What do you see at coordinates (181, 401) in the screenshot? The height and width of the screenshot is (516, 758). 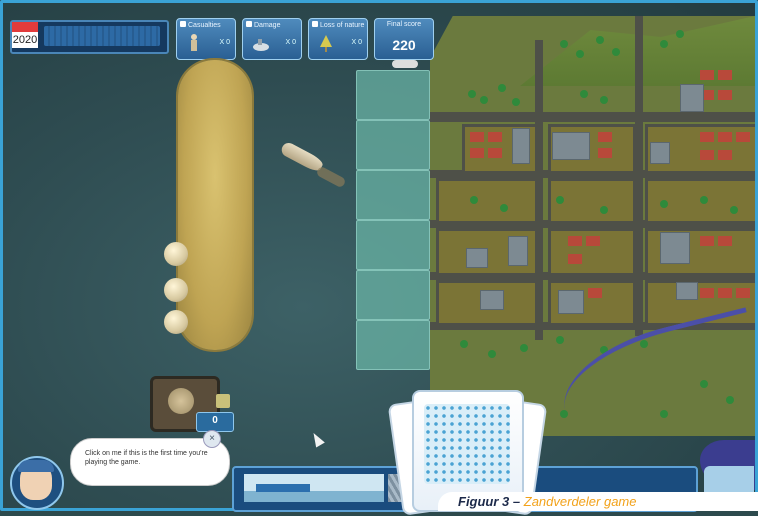 I see `dredger-wheel-icon` at bounding box center [181, 401].